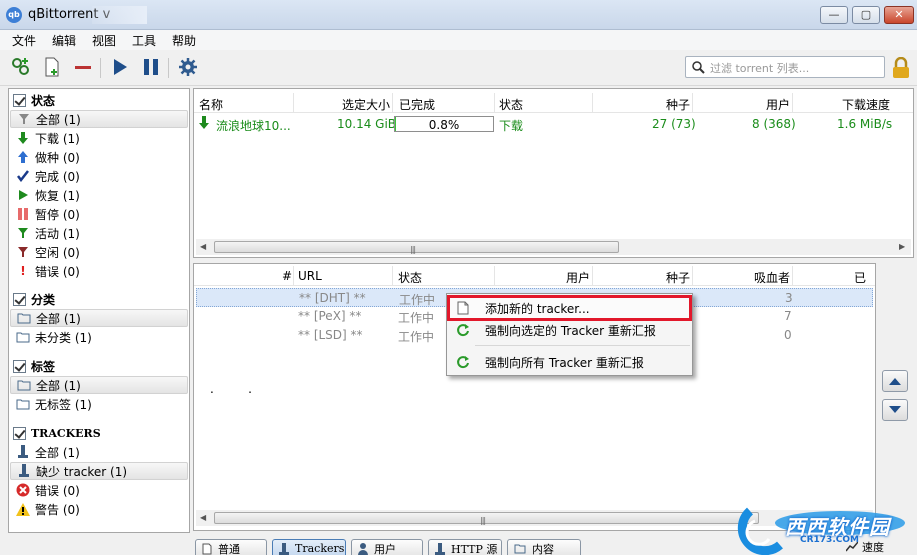 The height and width of the screenshot is (555, 917). I want to click on tag-untagged: 无标签 (1), so click(99, 404).